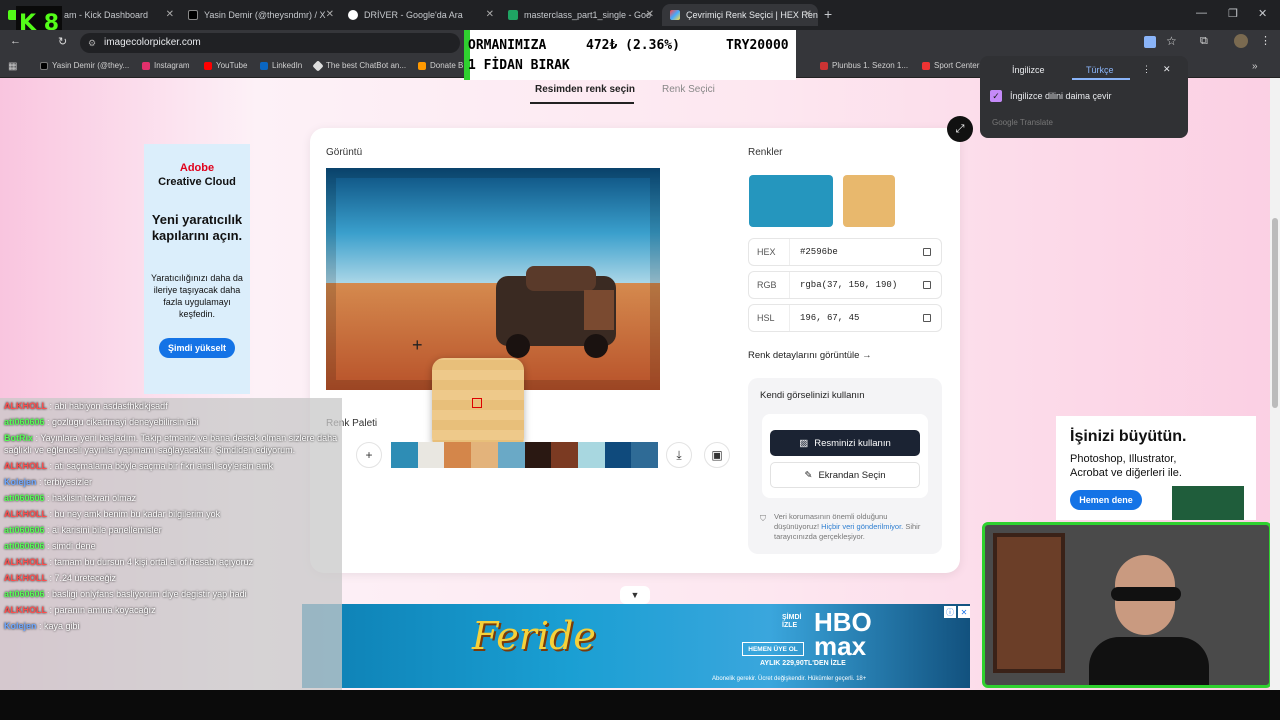 The width and height of the screenshot is (1280, 720). Describe the element at coordinates (845, 475) in the screenshot. I see `pick-from-screen-button: ✎ Ekrandan Seçin` at that location.